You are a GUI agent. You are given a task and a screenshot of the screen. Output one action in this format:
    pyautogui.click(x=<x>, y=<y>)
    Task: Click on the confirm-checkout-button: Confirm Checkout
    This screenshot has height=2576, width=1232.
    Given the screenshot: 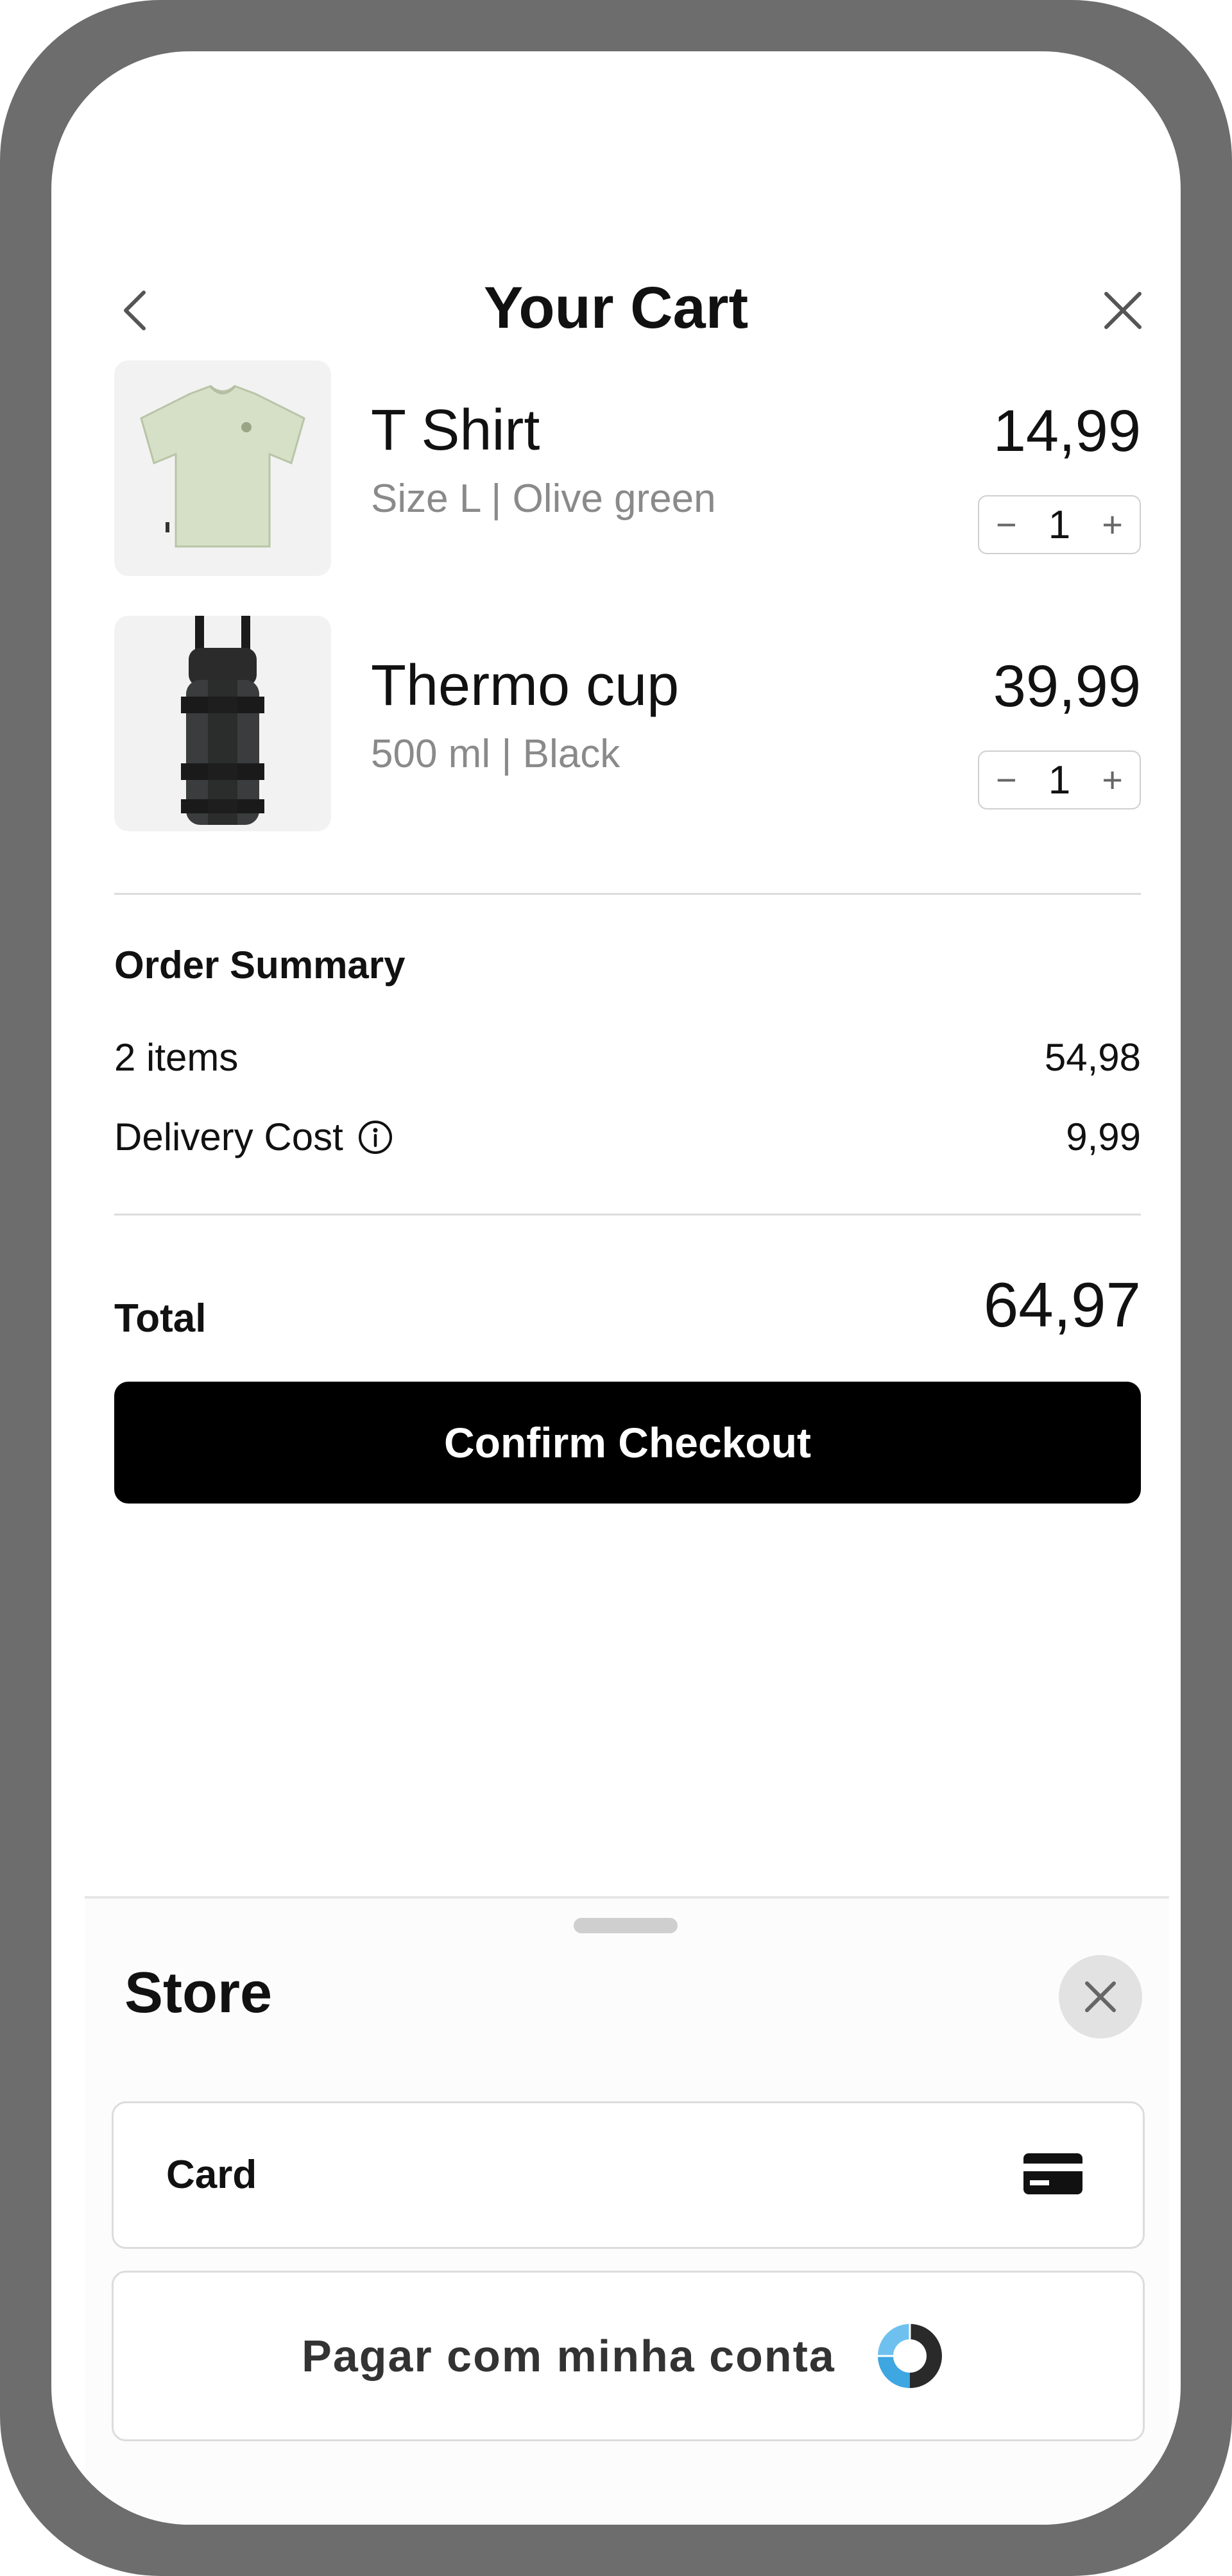 What is the action you would take?
    pyautogui.click(x=628, y=1443)
    